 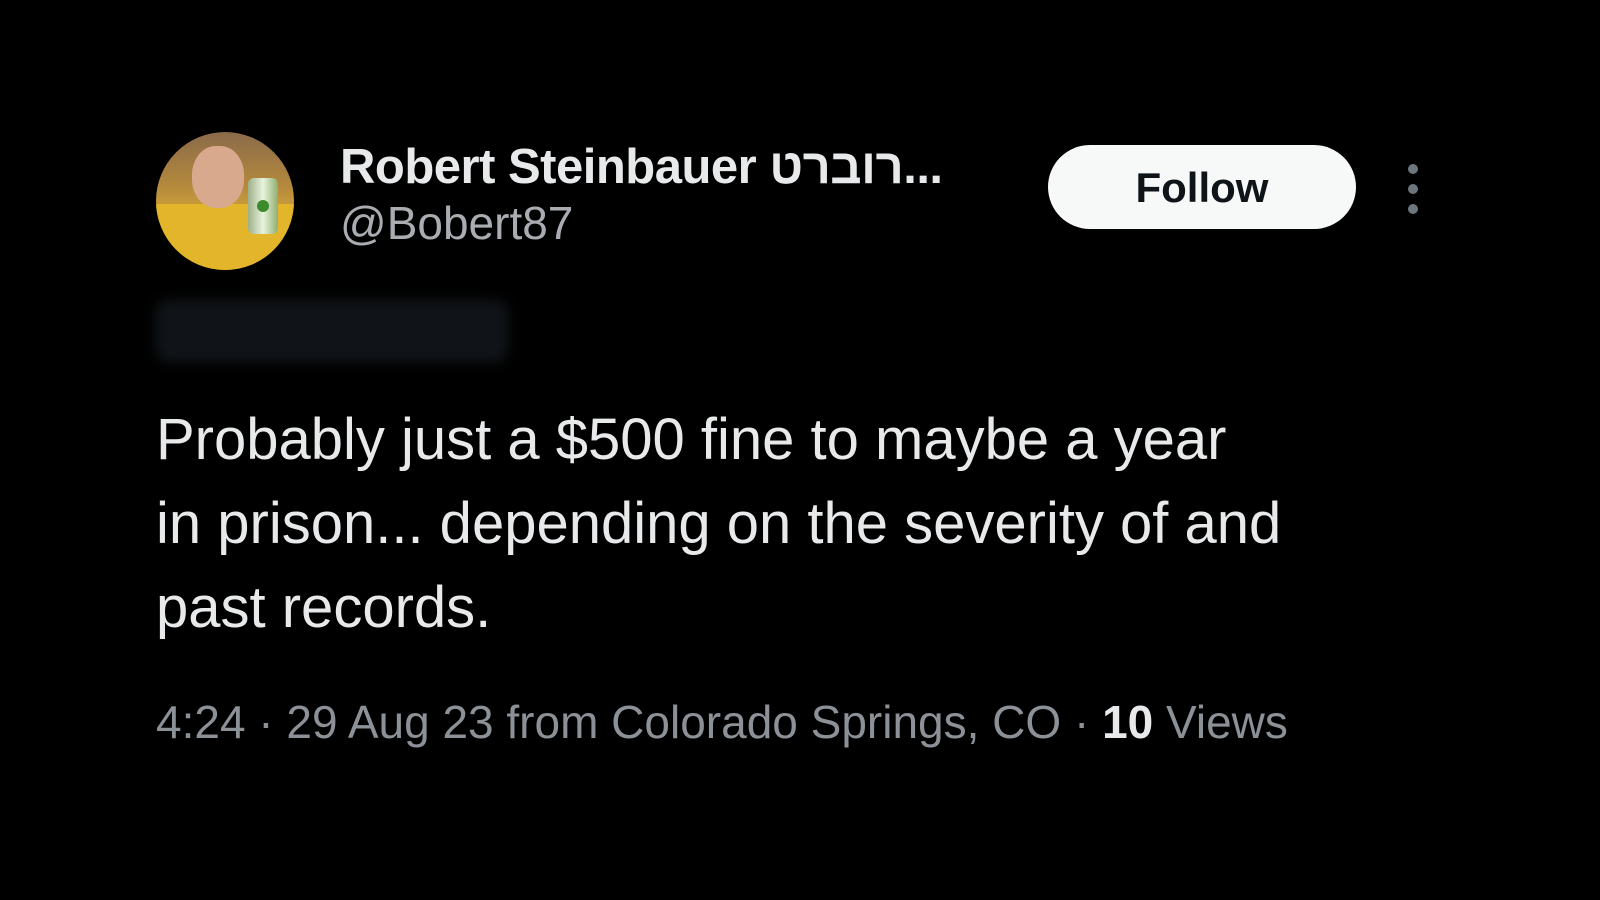 What do you see at coordinates (1202, 187) in the screenshot?
I see `follow-button: Follow` at bounding box center [1202, 187].